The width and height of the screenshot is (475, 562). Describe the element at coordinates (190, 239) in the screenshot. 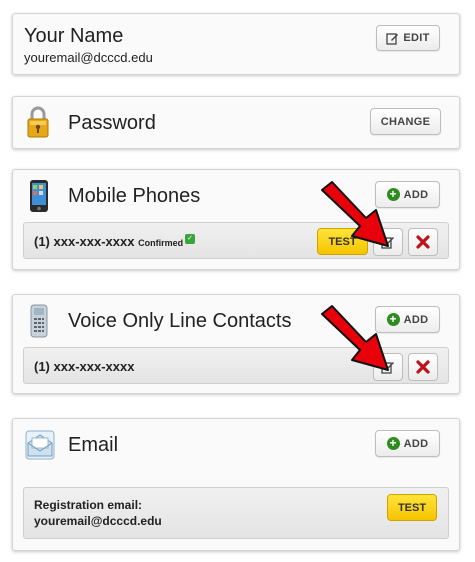

I see `confirmed-badge: ✓` at that location.